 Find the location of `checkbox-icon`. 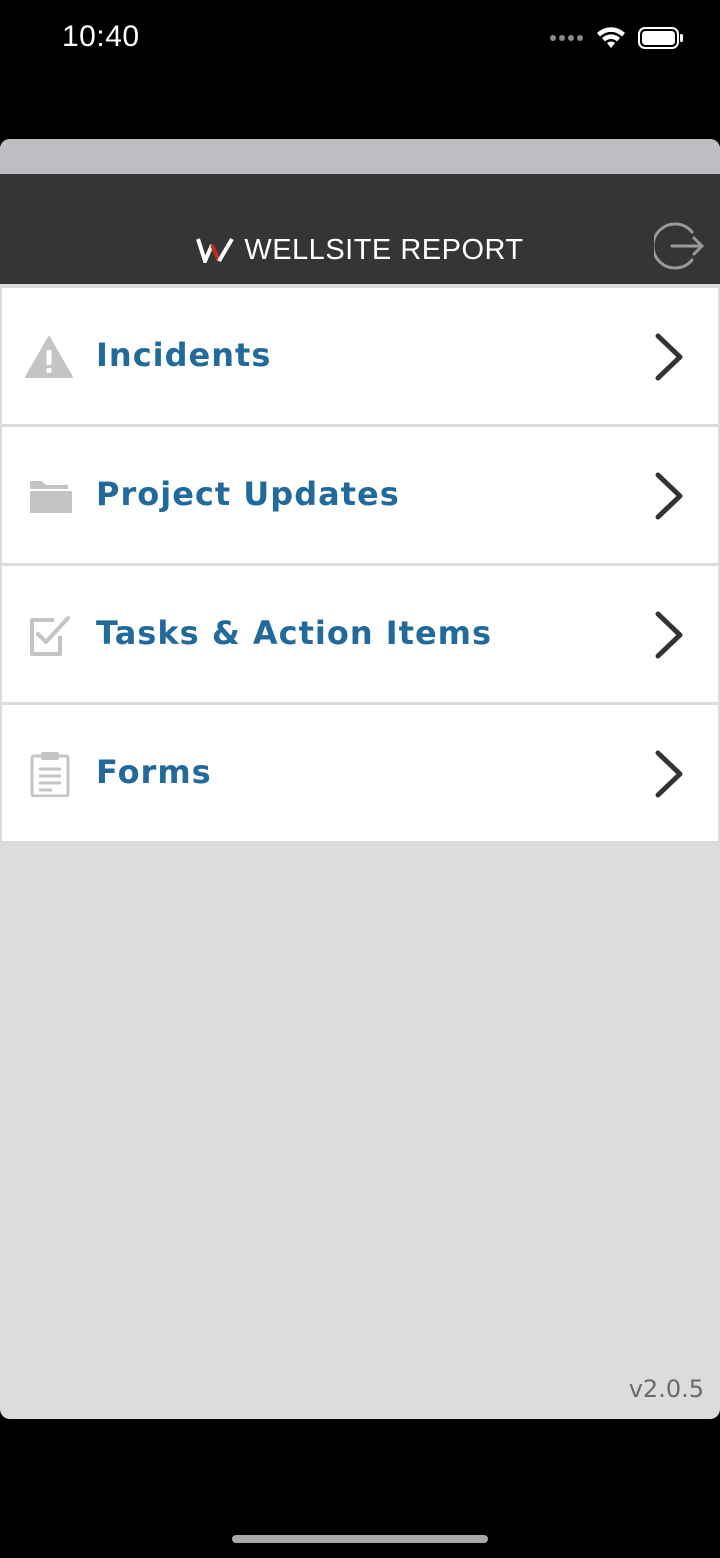

checkbox-icon is located at coordinates (50, 636).